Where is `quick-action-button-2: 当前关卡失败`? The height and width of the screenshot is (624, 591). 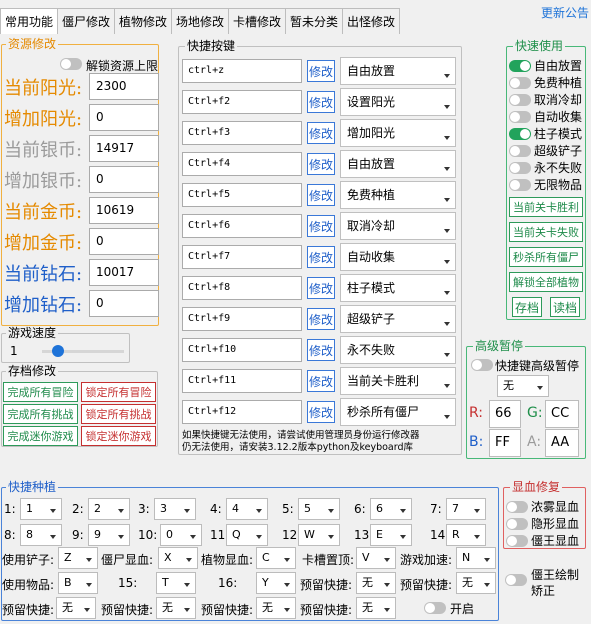 quick-action-button-2: 当前关卡失败 is located at coordinates (546, 232).